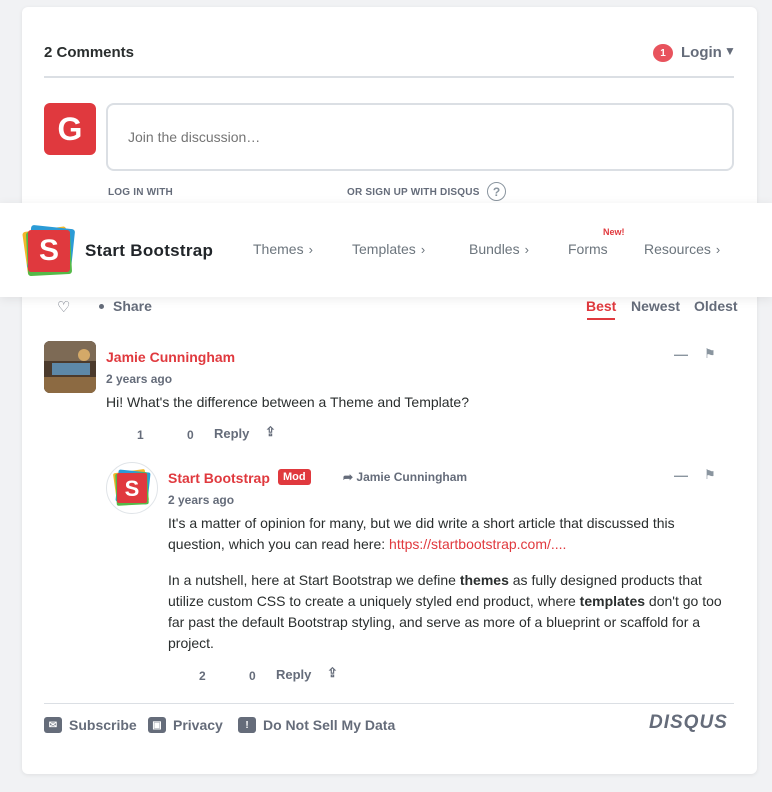 Image resolution: width=772 pixels, height=792 pixels. I want to click on emphasis-themes: themes, so click(484, 580).